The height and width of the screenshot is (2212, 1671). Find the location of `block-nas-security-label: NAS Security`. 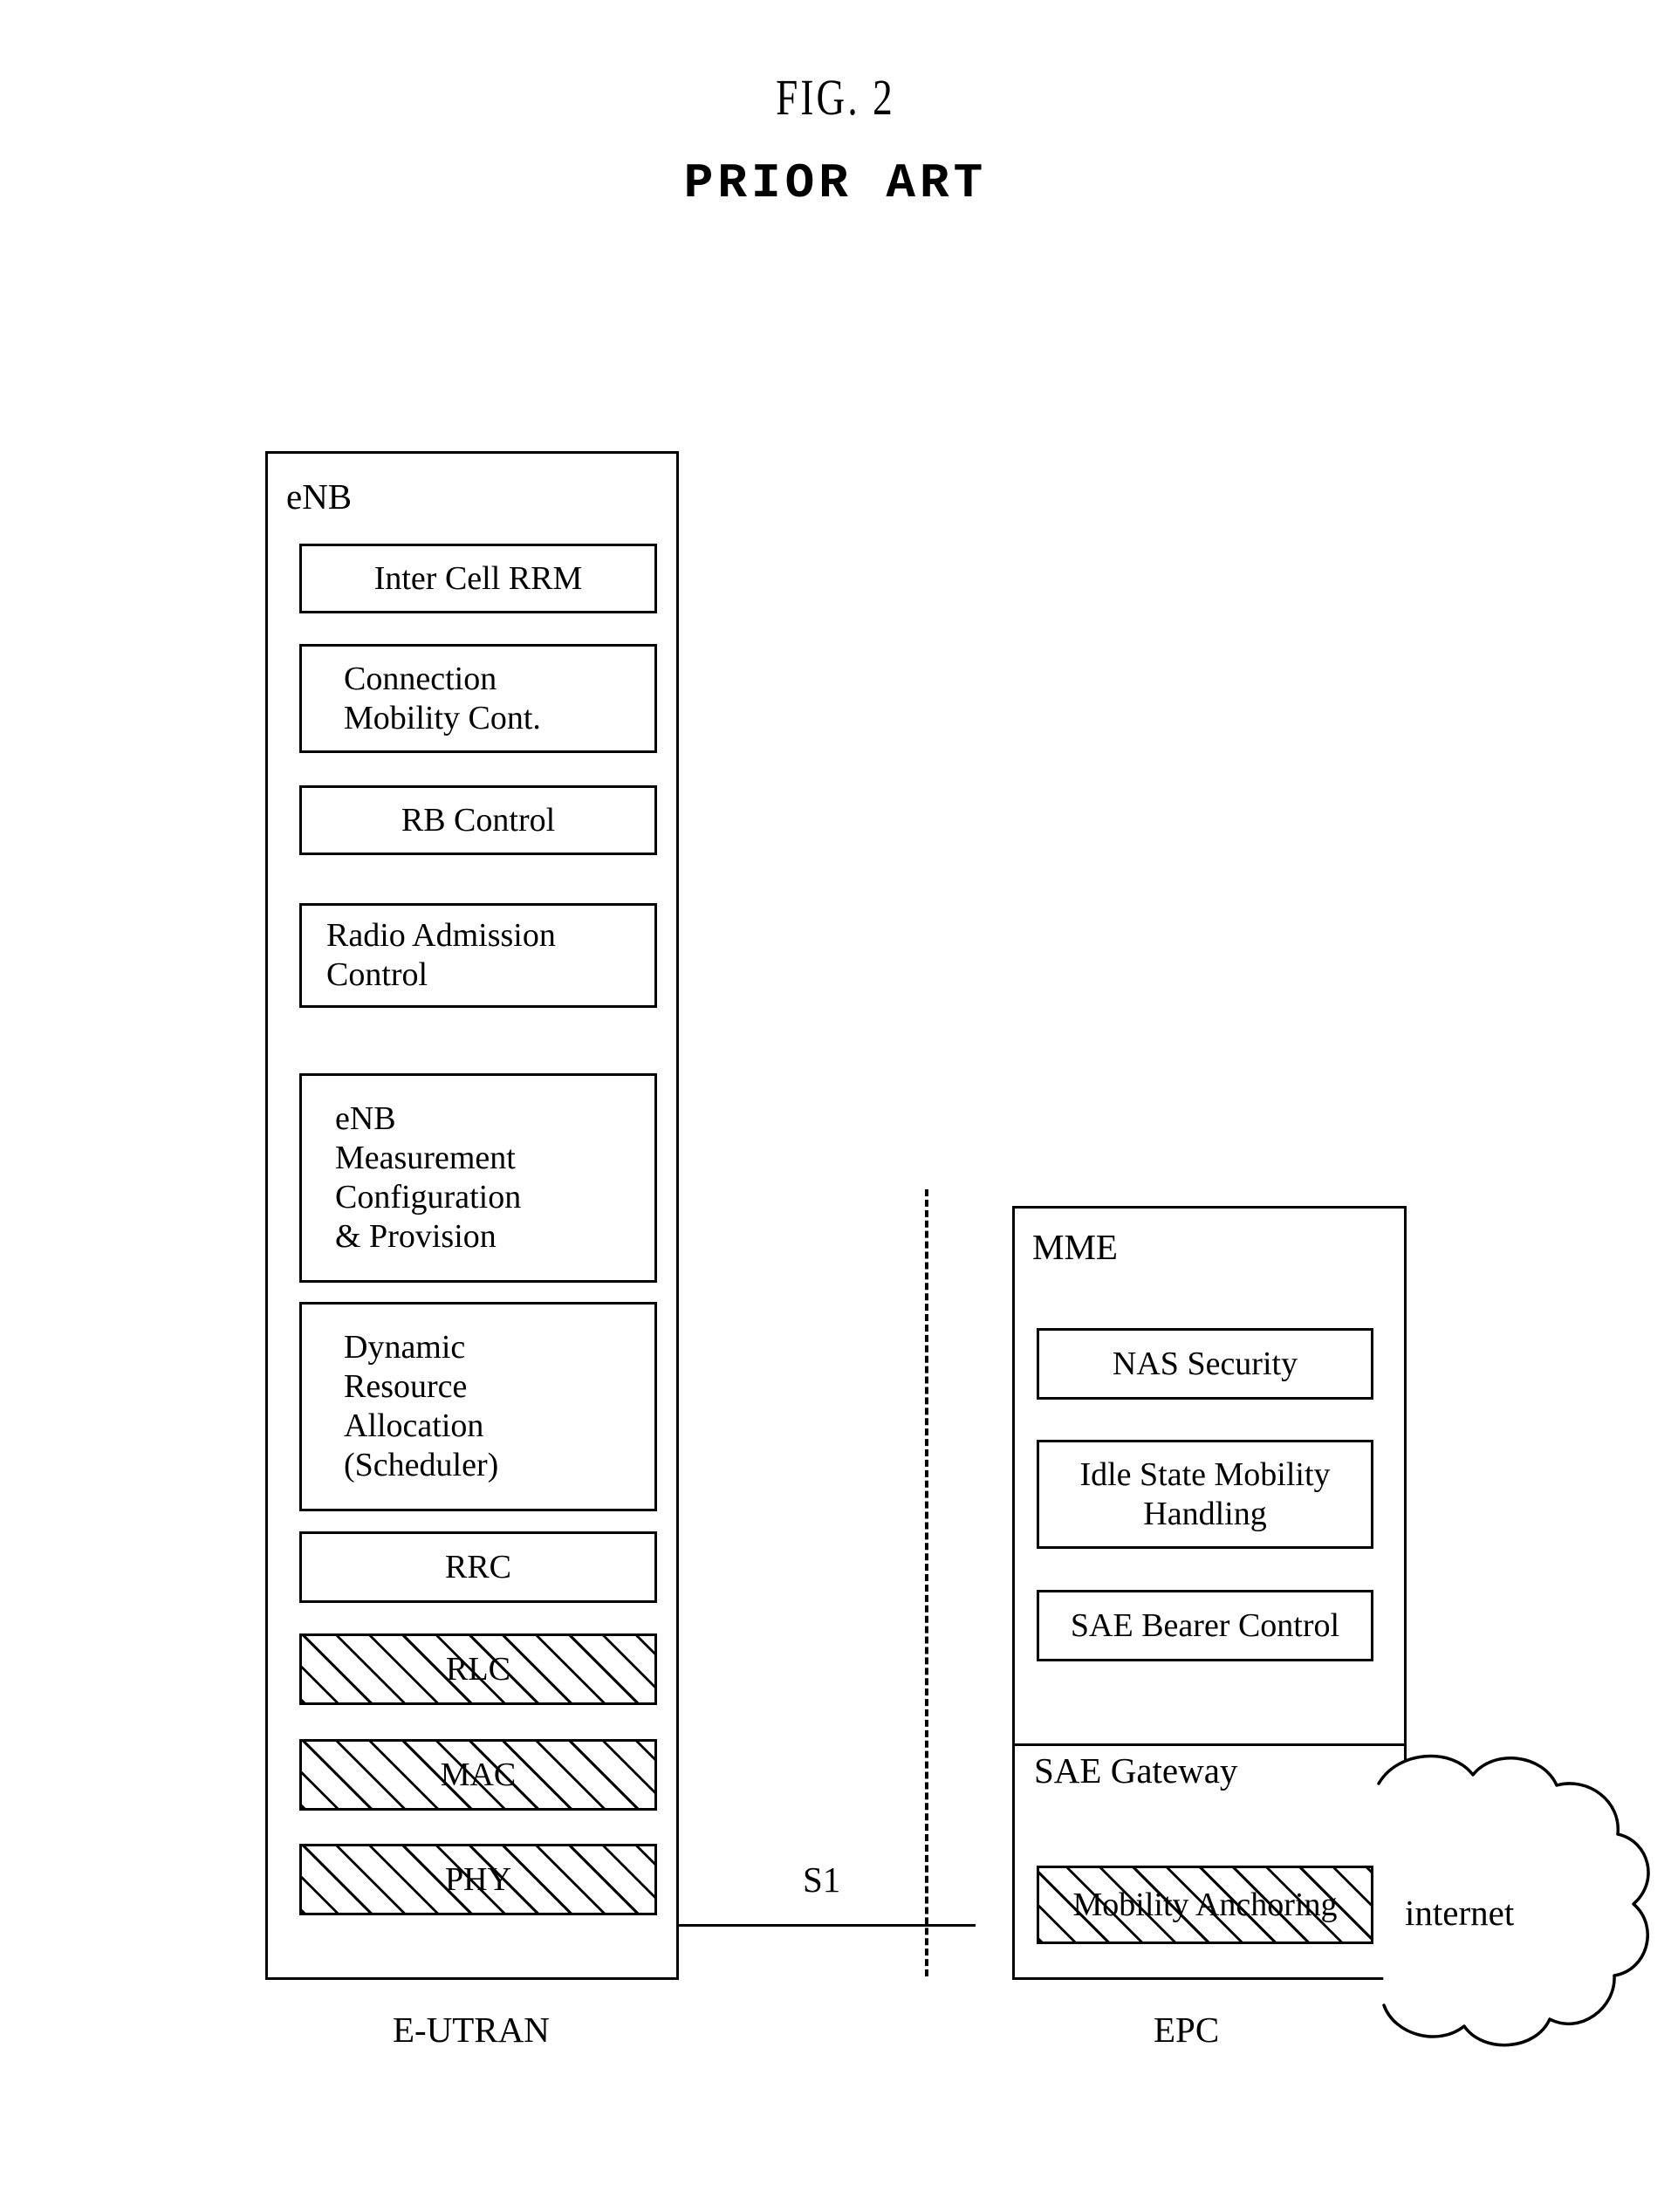

block-nas-security-label: NAS Security is located at coordinates (1205, 1363).